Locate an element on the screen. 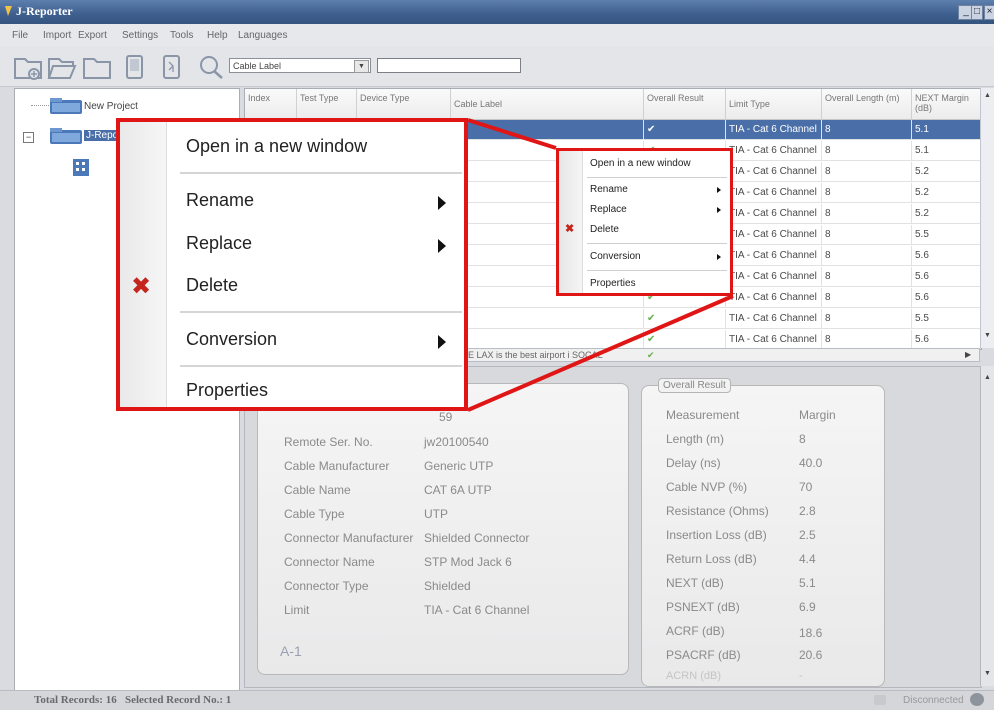  menu-gutter is located at coordinates (143, 264).